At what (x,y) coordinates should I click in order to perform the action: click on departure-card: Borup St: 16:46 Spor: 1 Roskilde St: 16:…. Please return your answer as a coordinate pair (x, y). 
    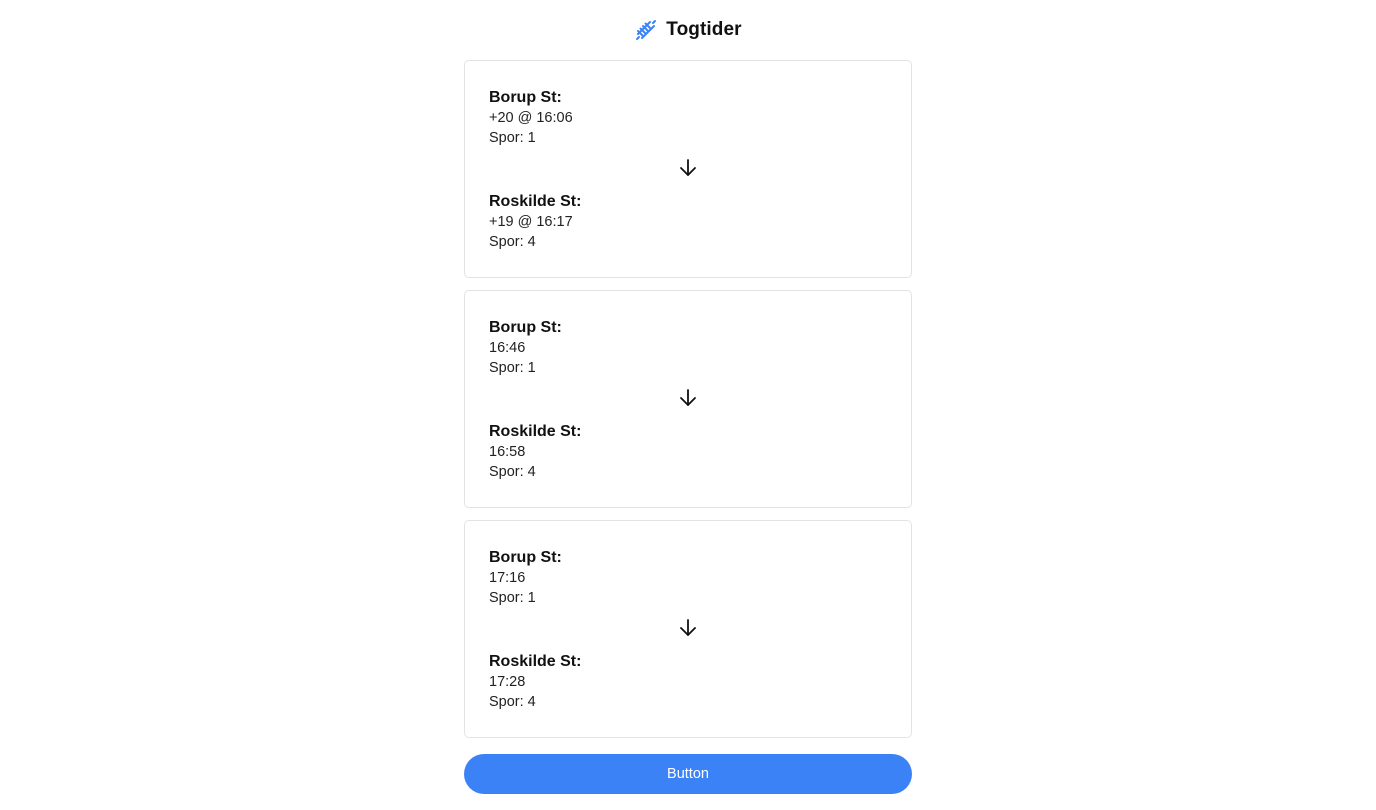
    Looking at the image, I should click on (688, 399).